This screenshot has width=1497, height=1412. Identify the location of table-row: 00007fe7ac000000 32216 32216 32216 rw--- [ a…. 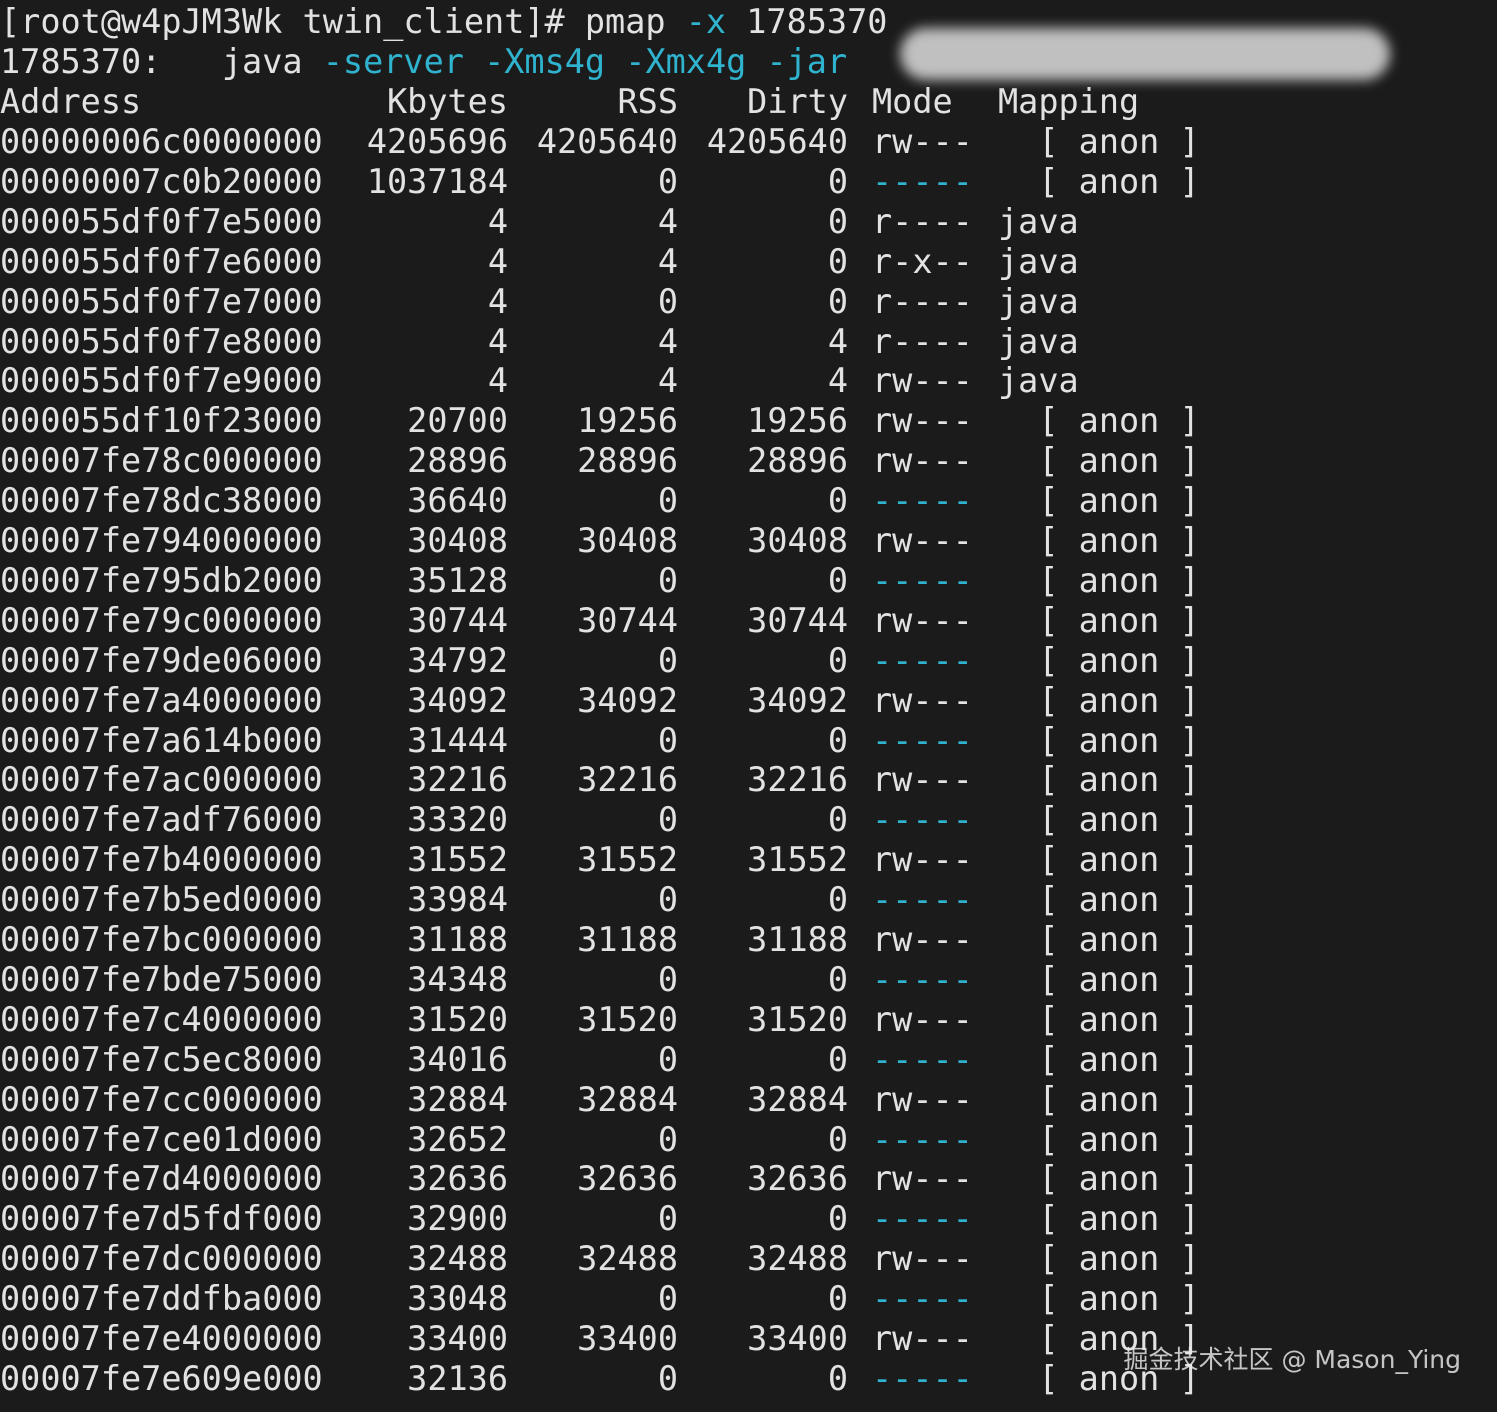
(748, 780).